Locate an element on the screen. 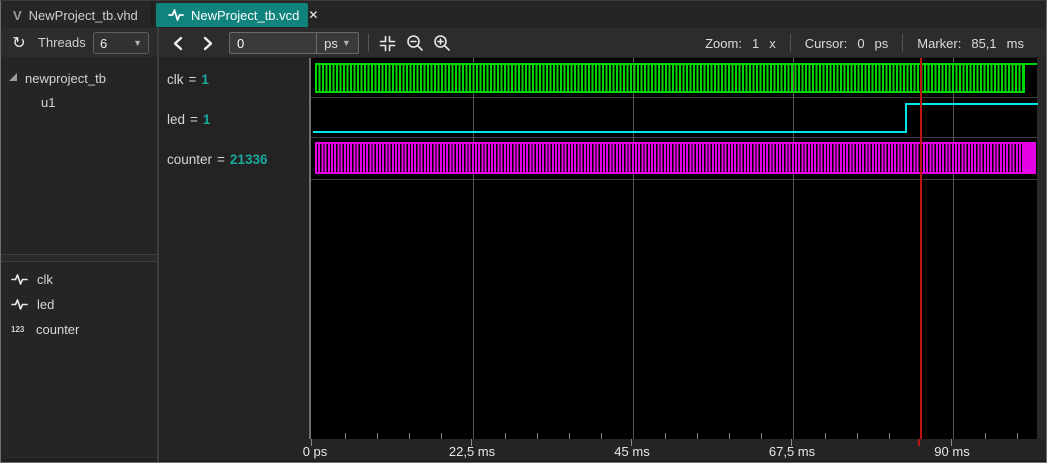  cursor-unit: ps is located at coordinates (881, 43).